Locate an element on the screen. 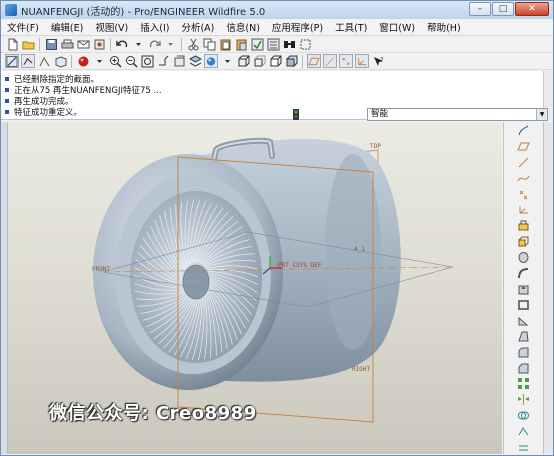  sketch-line-icon is located at coordinates (28, 61).